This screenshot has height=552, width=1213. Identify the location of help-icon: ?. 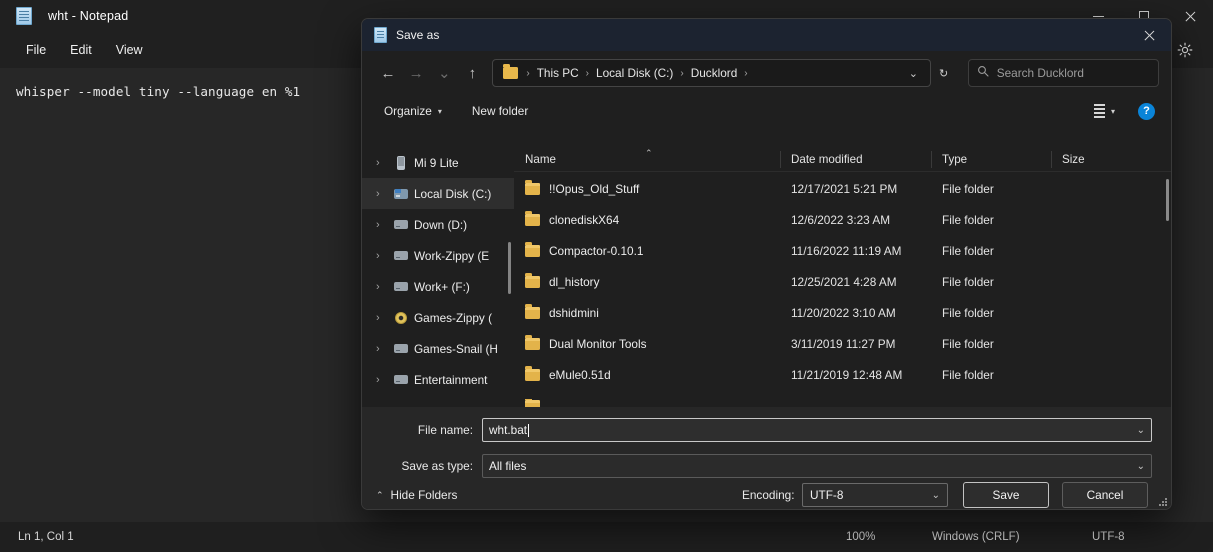
(1146, 111).